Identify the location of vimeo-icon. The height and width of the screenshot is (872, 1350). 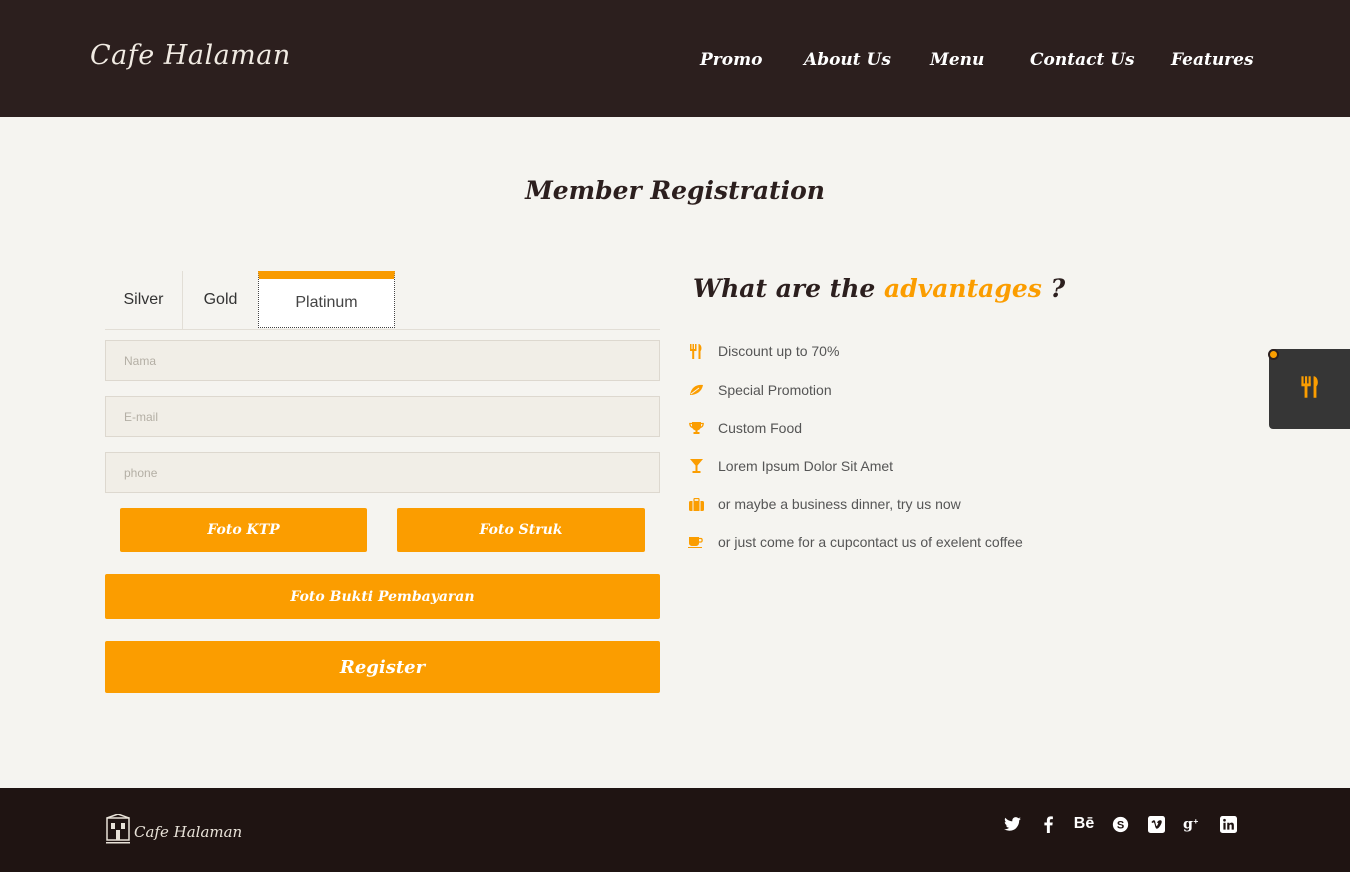
(1156, 824).